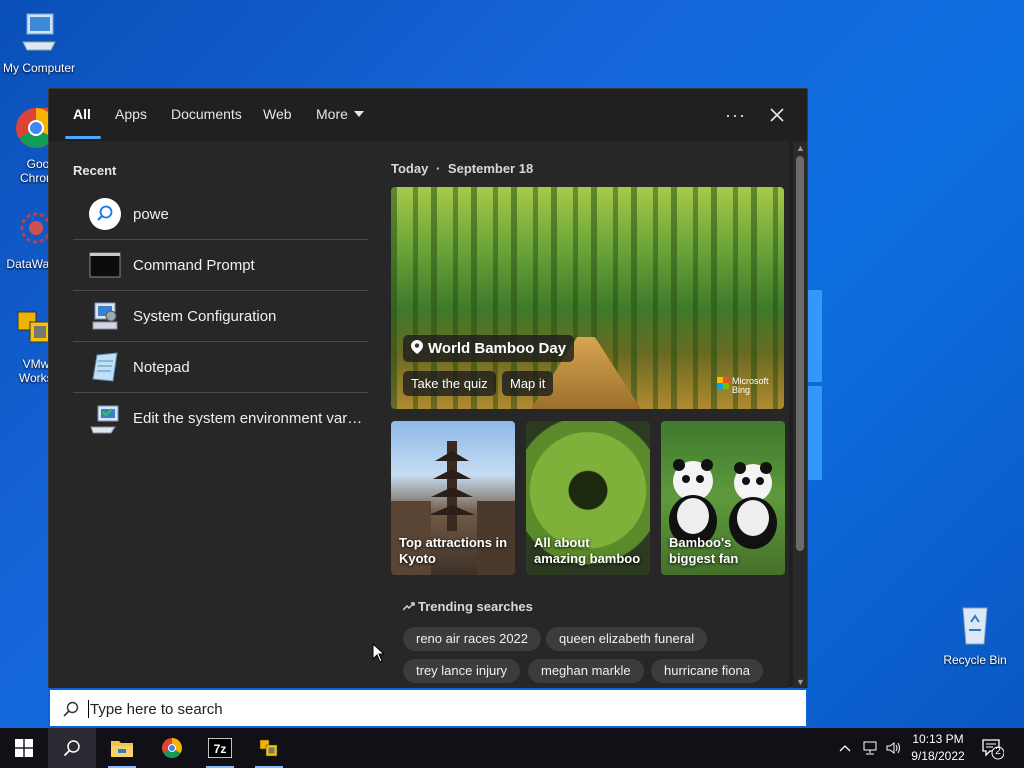  I want to click on list-item-label: powe, so click(151, 214).